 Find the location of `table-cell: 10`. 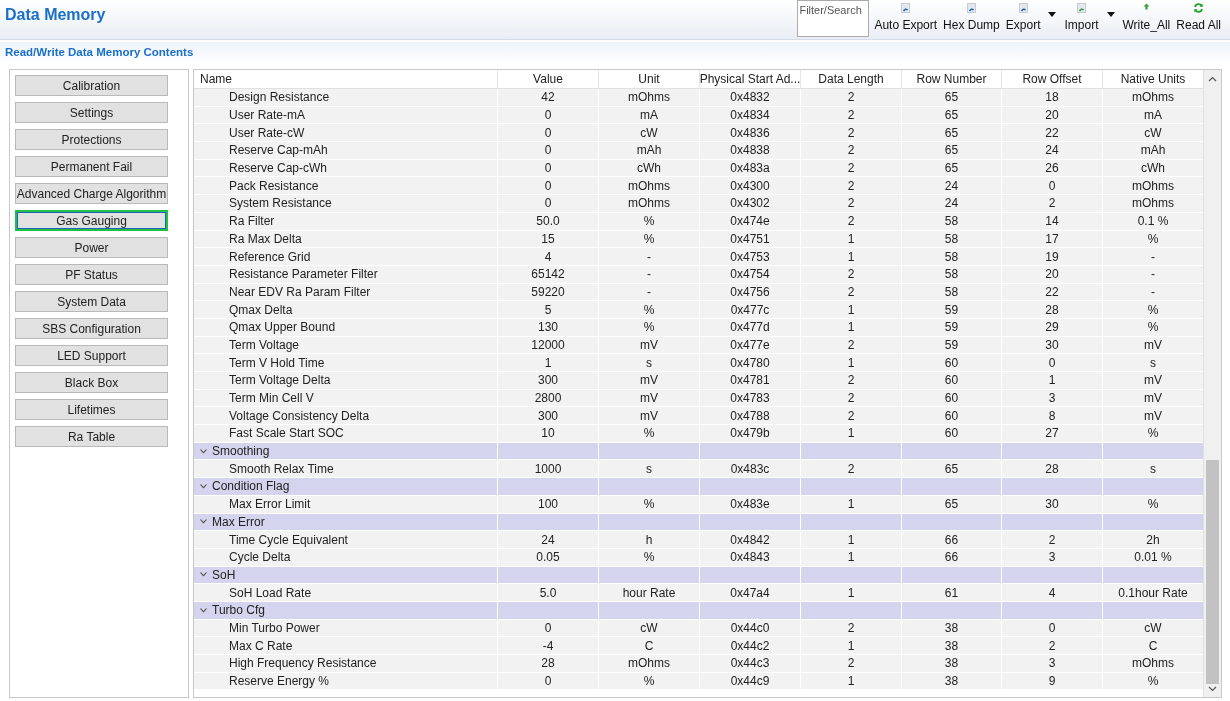

table-cell: 10 is located at coordinates (548, 433).